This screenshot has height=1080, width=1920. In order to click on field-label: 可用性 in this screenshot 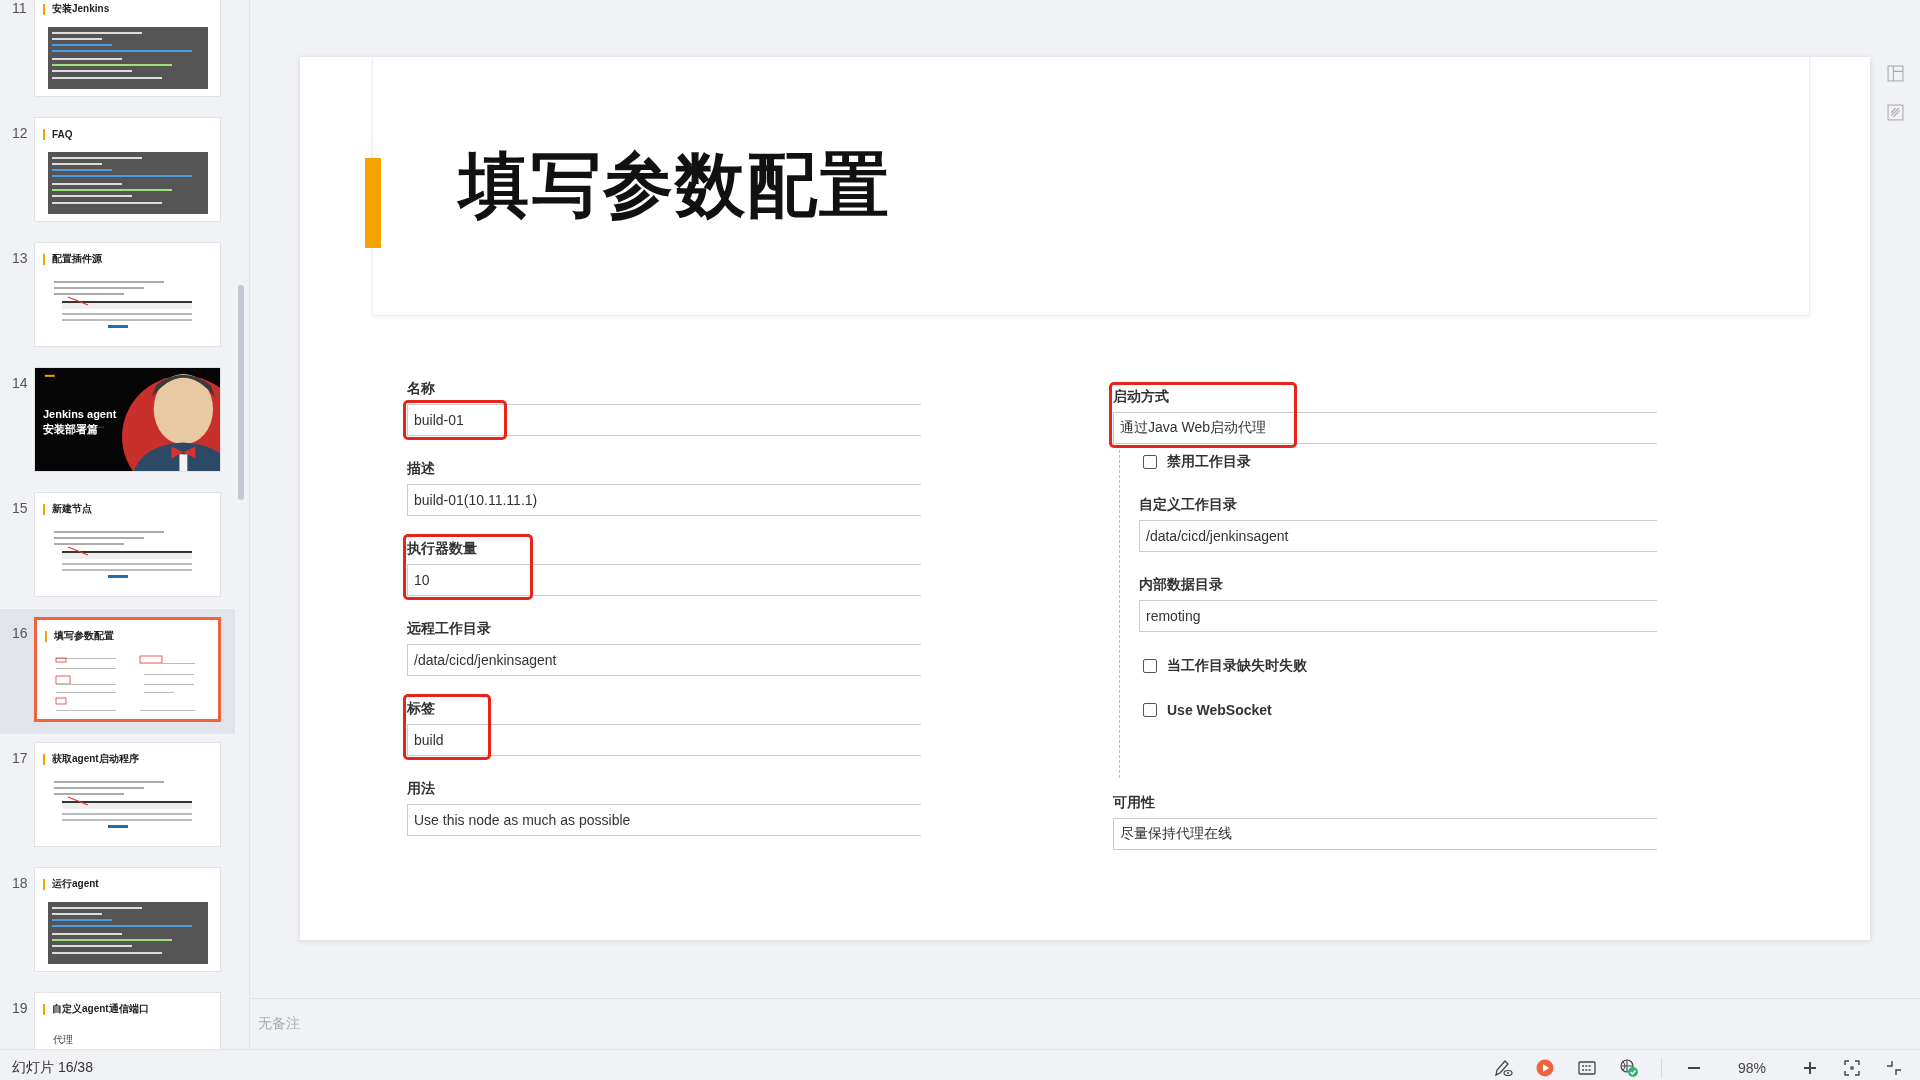, I will do `click(1134, 802)`.